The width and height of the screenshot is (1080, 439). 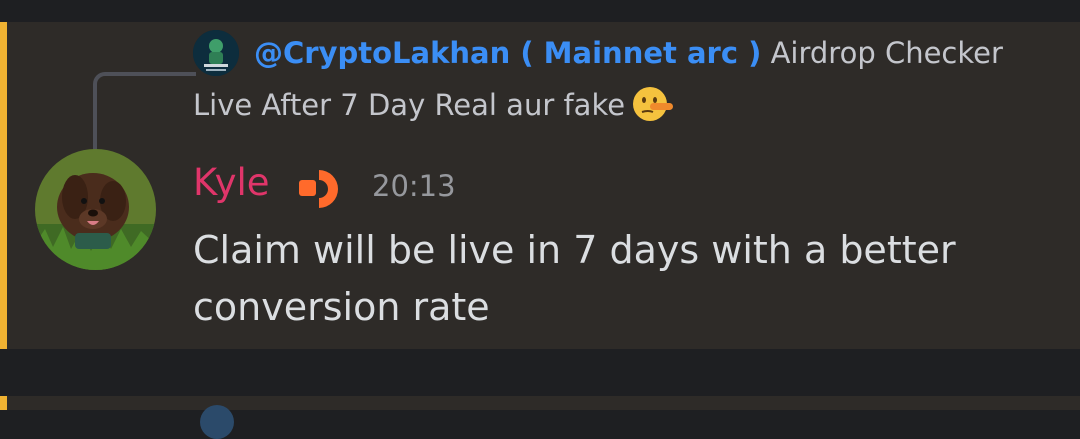 What do you see at coordinates (3, 185) in the screenshot?
I see `highlight-accent-bar` at bounding box center [3, 185].